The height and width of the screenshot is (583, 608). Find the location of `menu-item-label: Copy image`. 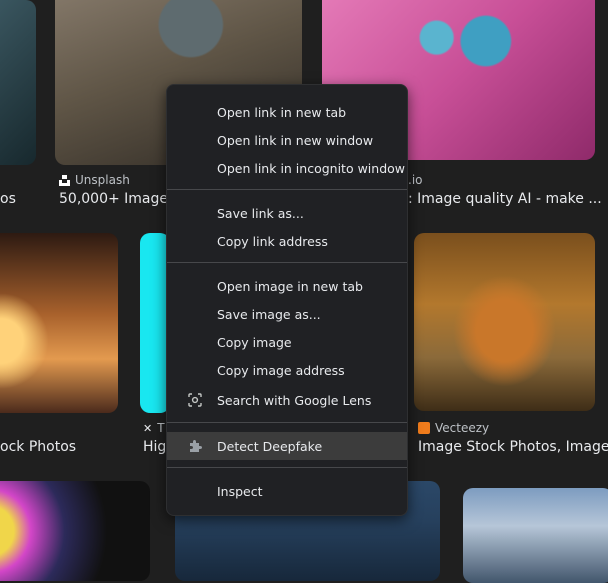

menu-item-label: Copy image is located at coordinates (254, 342).